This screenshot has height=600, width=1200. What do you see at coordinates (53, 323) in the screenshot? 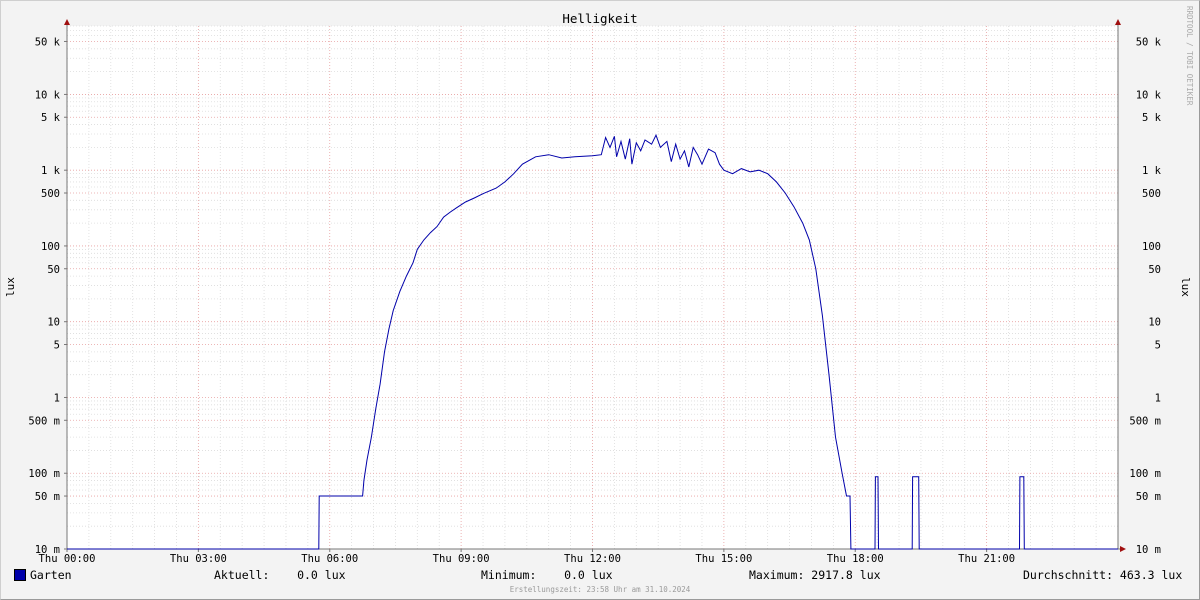
I see `y-tick-label-left: 10` at bounding box center [53, 323].